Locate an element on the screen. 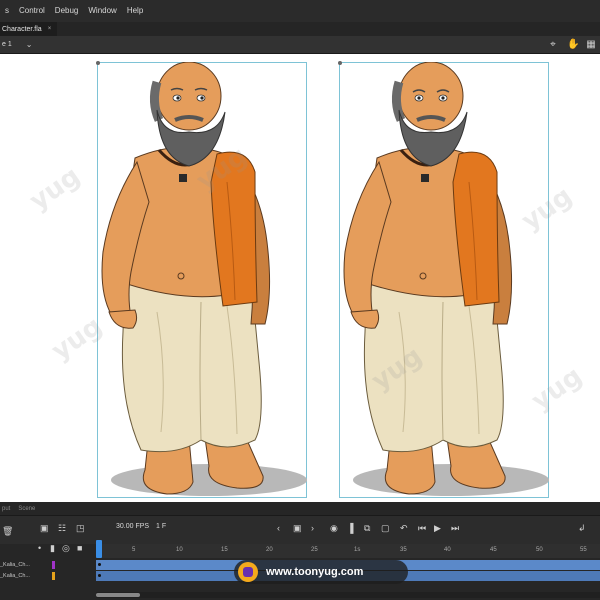 The image size is (600, 600). chevron-right-icon: › is located at coordinates (312, 528).